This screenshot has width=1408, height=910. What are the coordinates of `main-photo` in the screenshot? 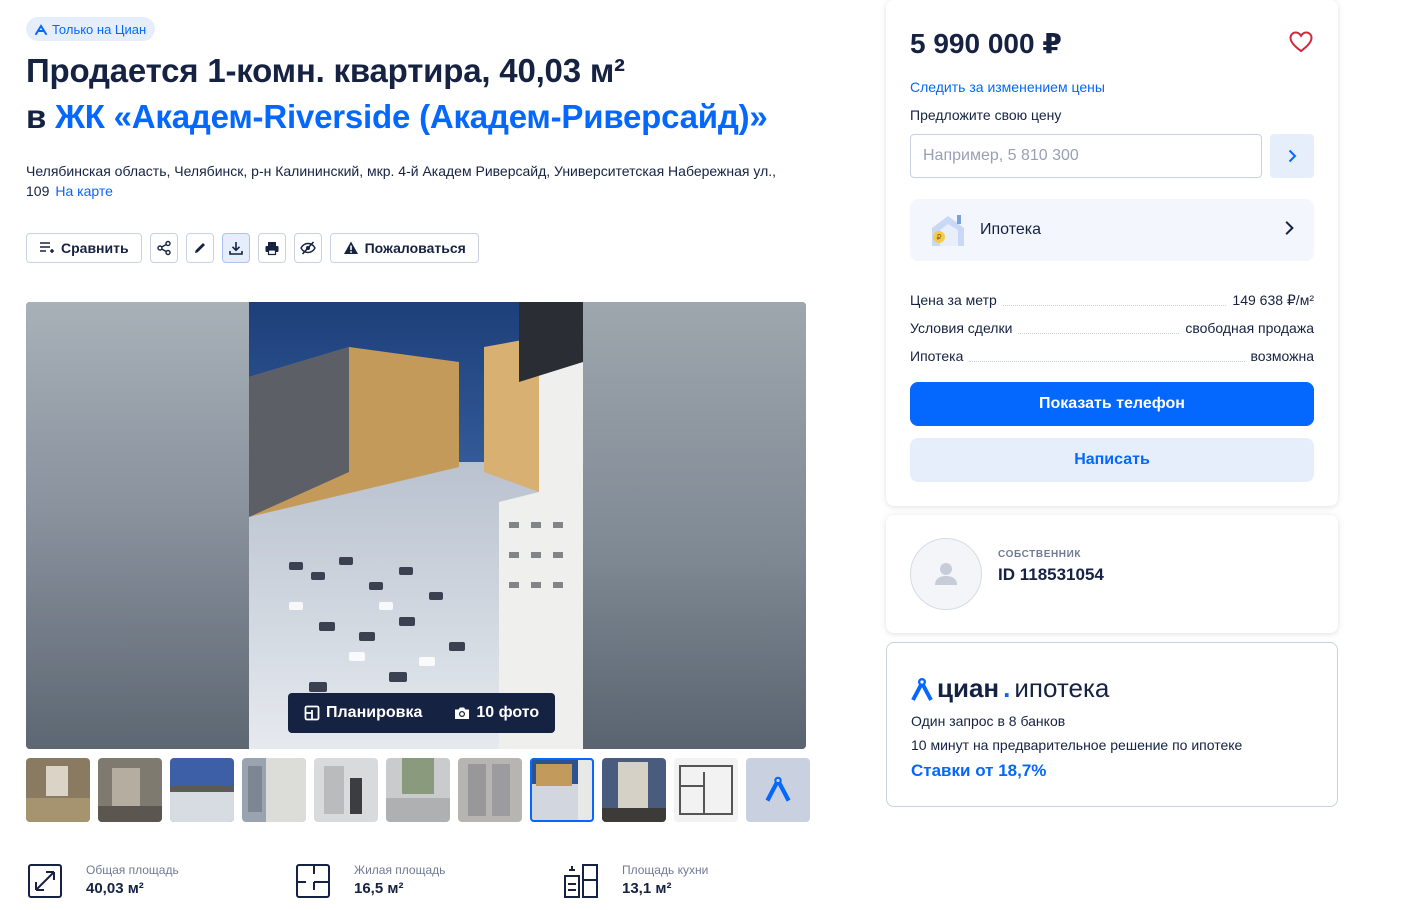 It's located at (416, 525).